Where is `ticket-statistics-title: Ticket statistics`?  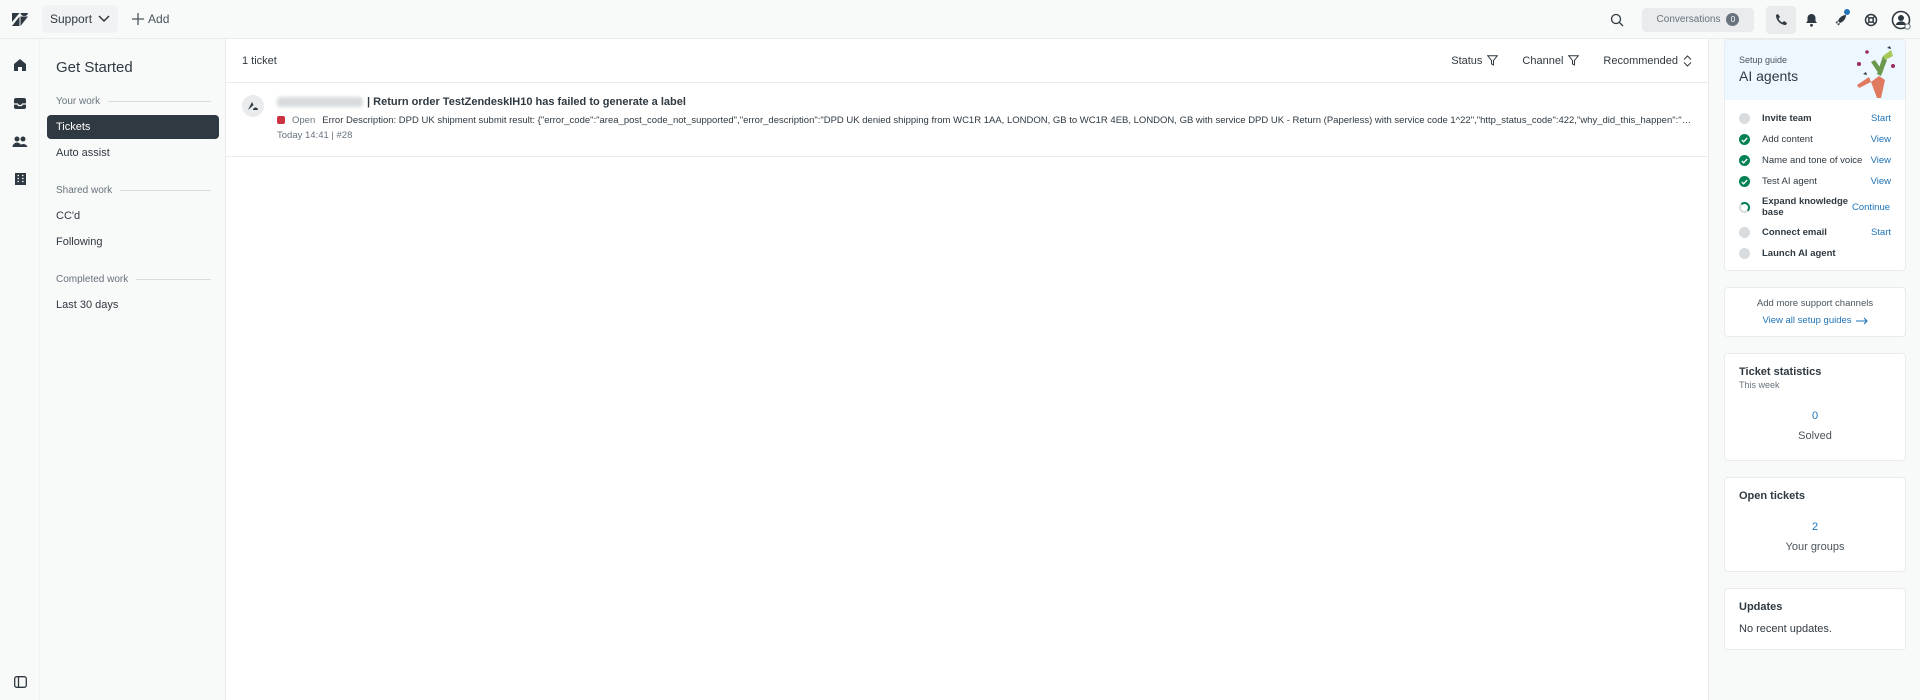
ticket-statistics-title: Ticket statistics is located at coordinates (1780, 372).